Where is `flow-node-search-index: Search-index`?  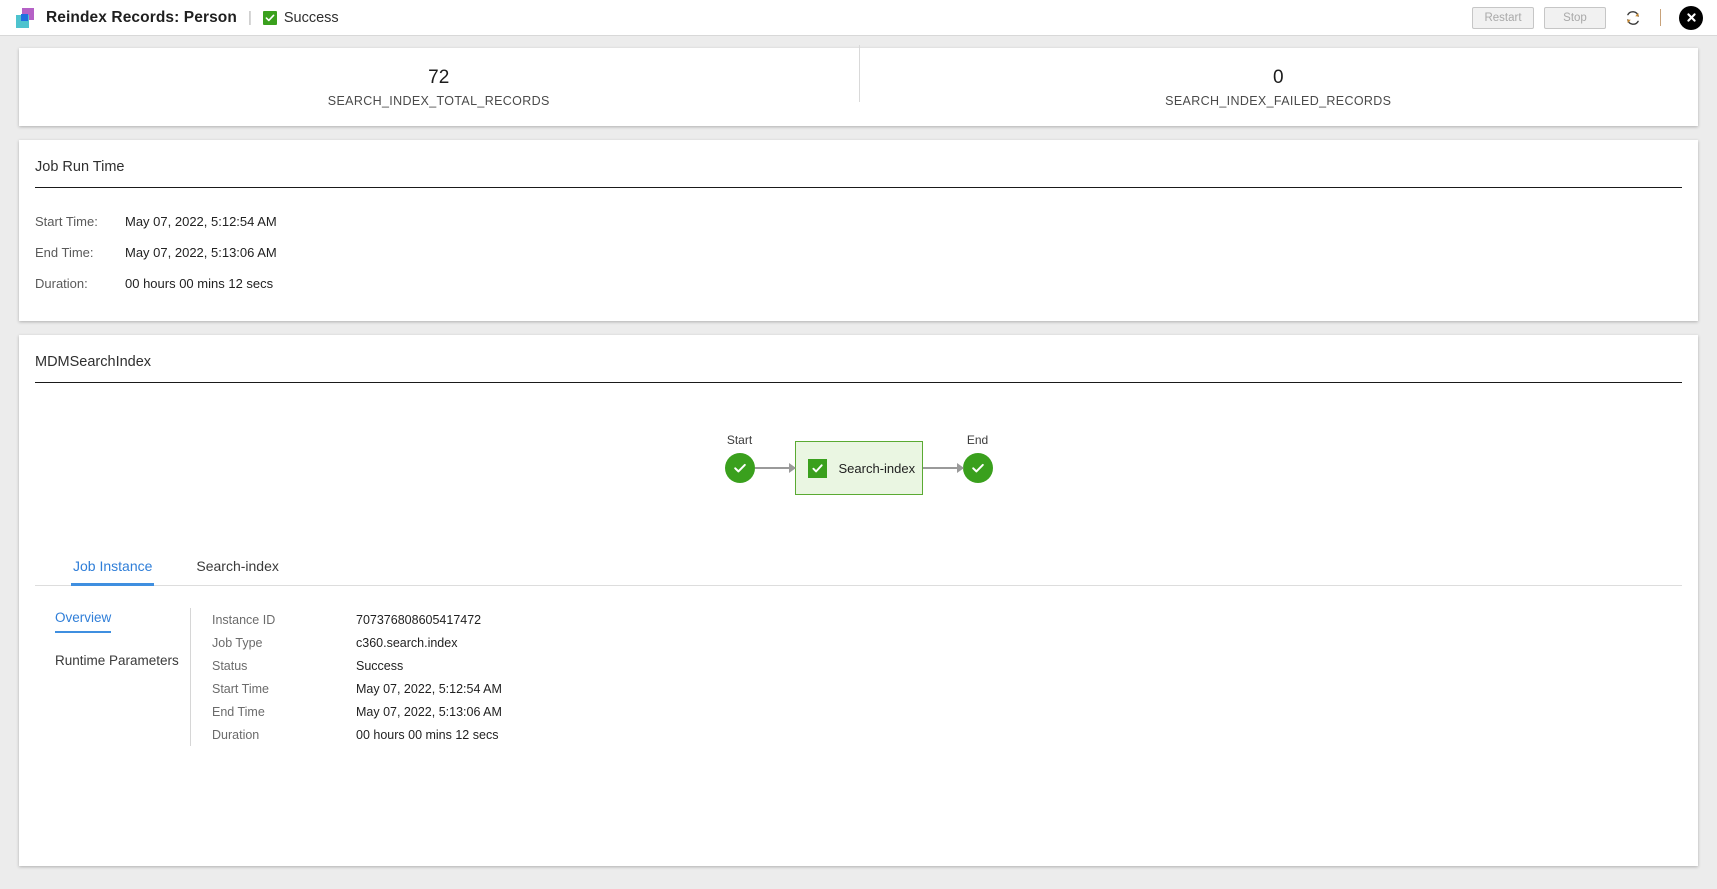 flow-node-search-index: Search-index is located at coordinates (858, 468).